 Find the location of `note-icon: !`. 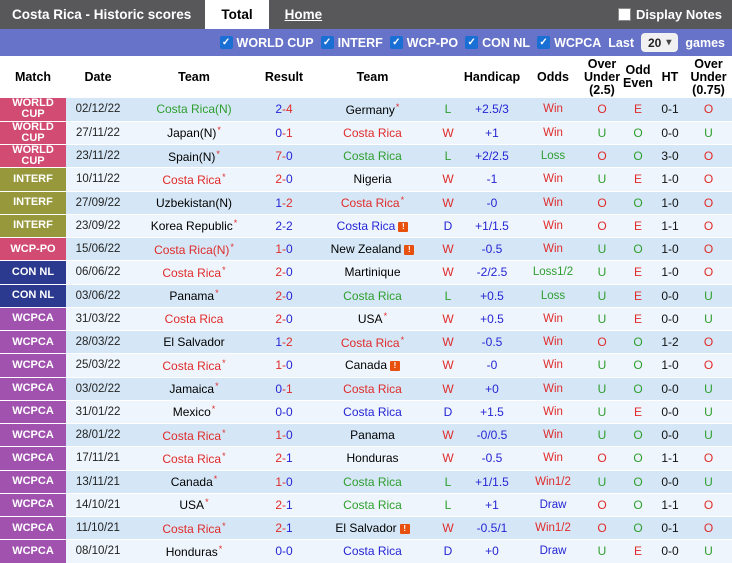

note-icon: ! is located at coordinates (409, 250).